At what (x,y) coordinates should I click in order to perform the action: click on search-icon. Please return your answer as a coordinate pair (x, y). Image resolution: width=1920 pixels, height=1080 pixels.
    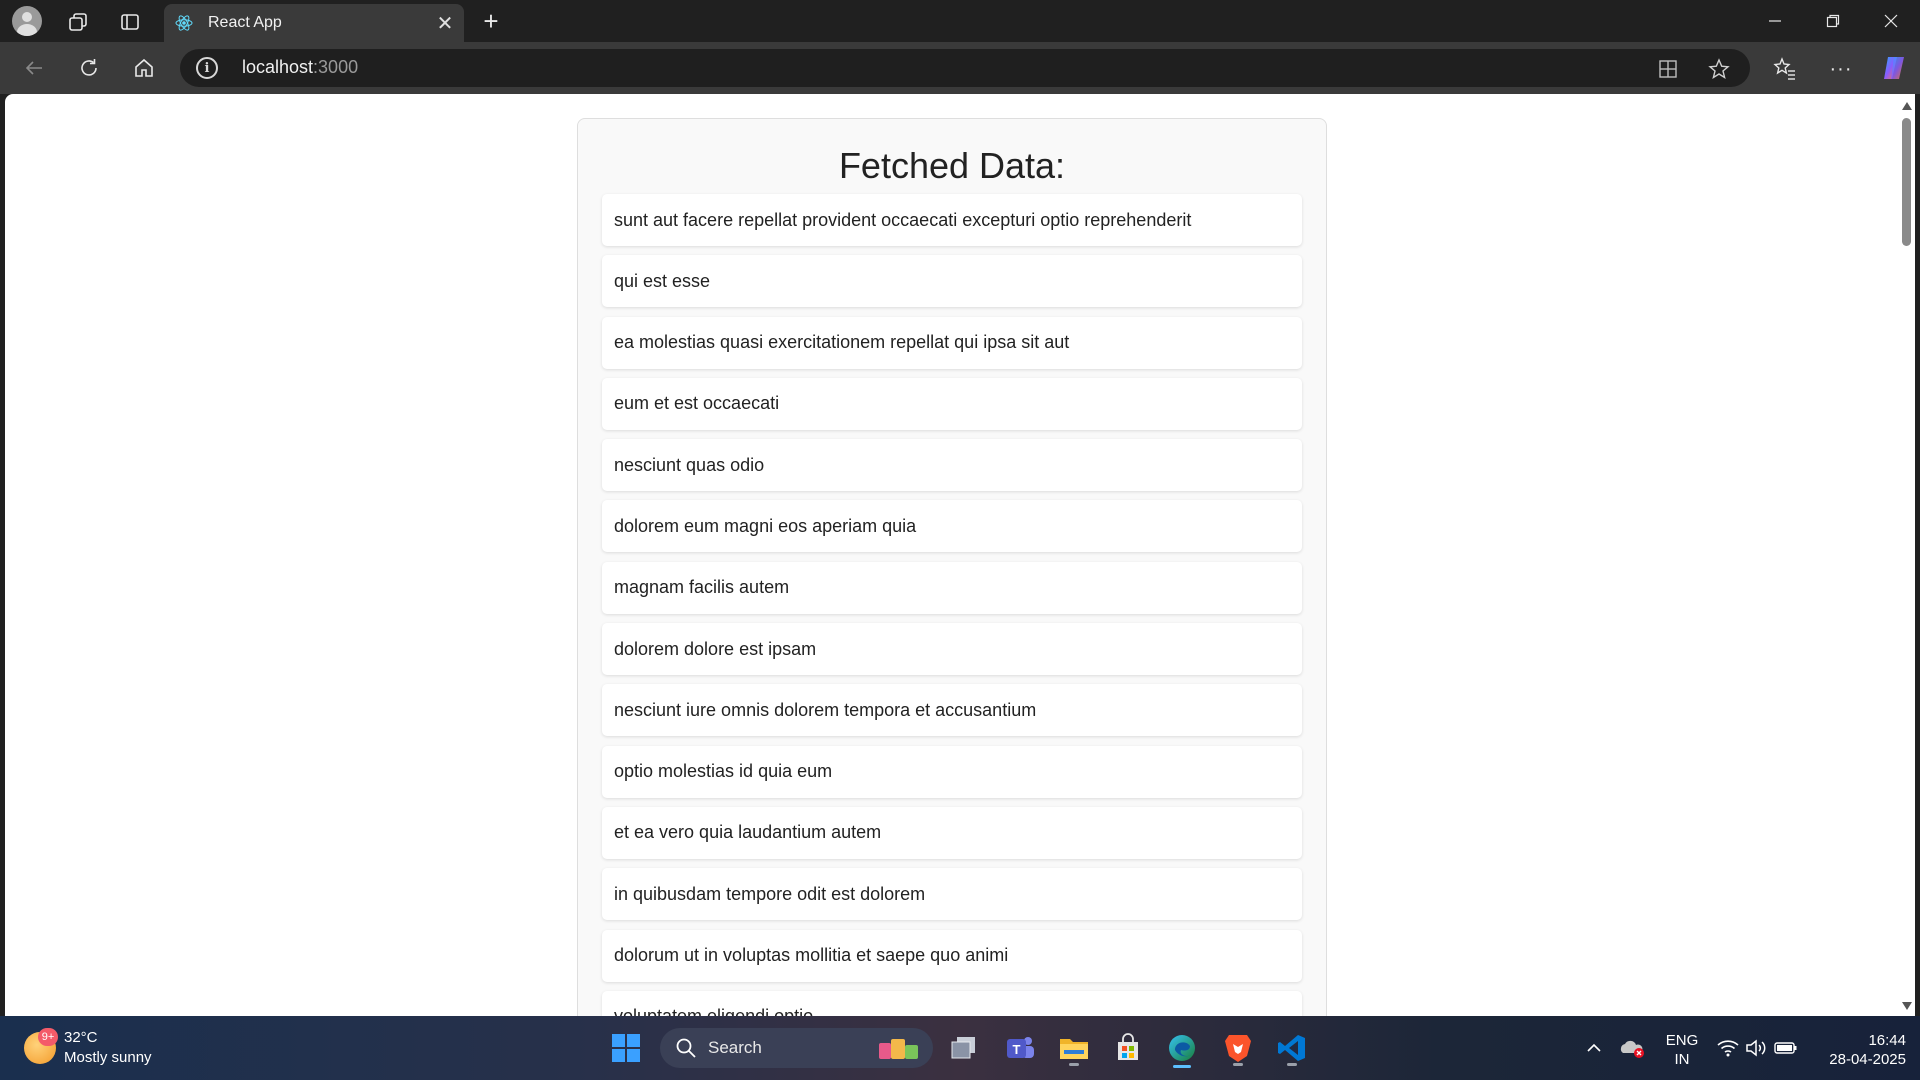
    Looking at the image, I should click on (686, 1048).